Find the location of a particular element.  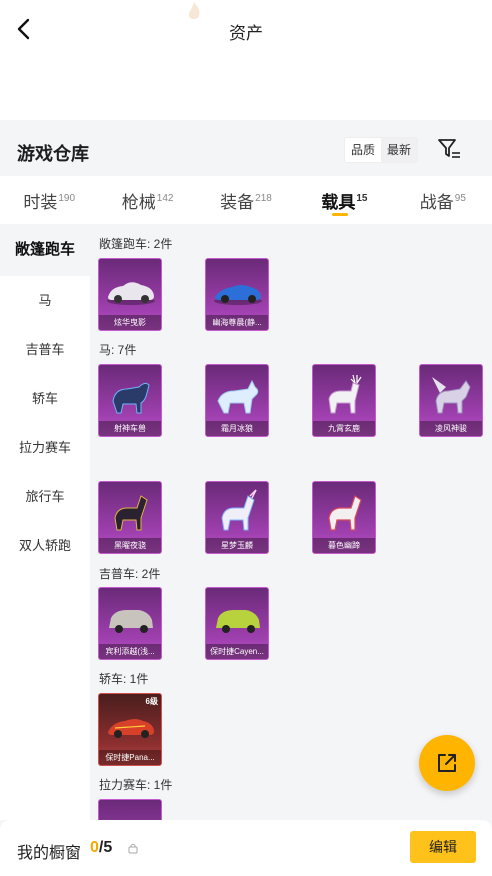

beast-icon is located at coordinates (131, 398).